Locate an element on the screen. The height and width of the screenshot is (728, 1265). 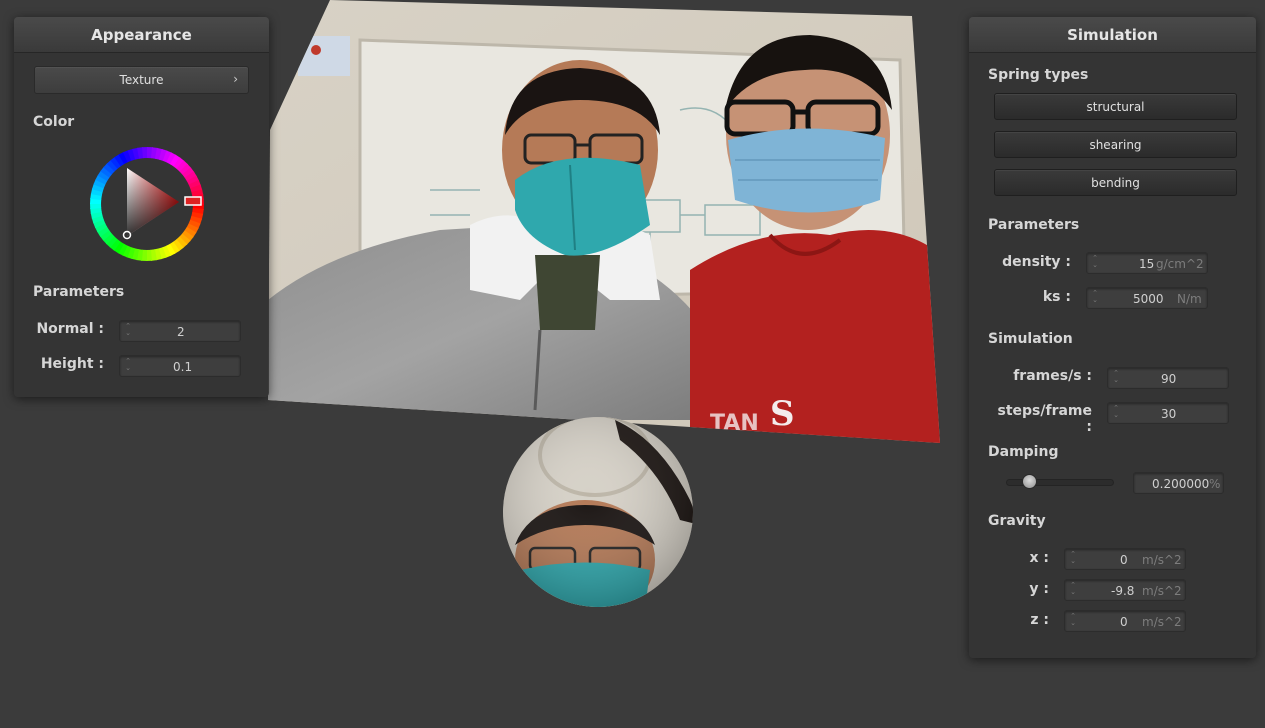
texture-button-label: Texture is located at coordinates (141, 80).